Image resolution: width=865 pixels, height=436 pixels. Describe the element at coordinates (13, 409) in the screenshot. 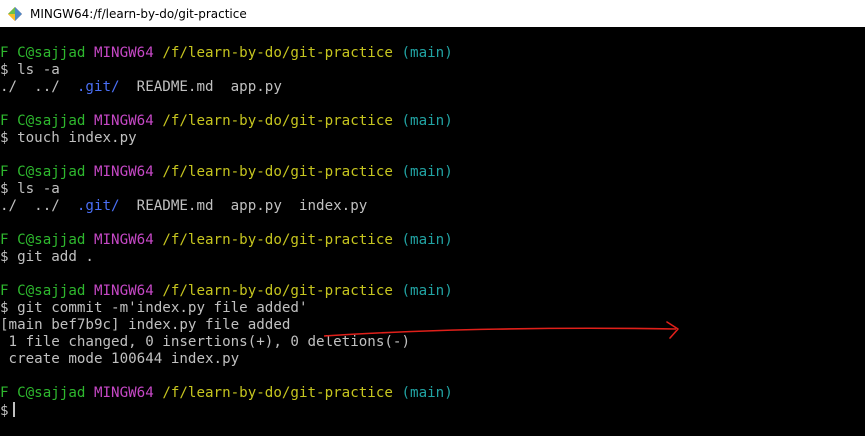

I see `text-cursor` at that location.